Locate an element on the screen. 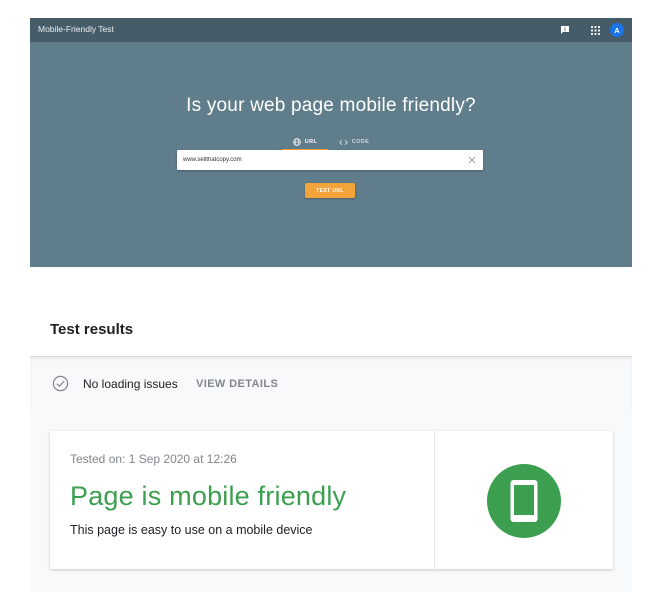  feedback-icon is located at coordinates (565, 30).